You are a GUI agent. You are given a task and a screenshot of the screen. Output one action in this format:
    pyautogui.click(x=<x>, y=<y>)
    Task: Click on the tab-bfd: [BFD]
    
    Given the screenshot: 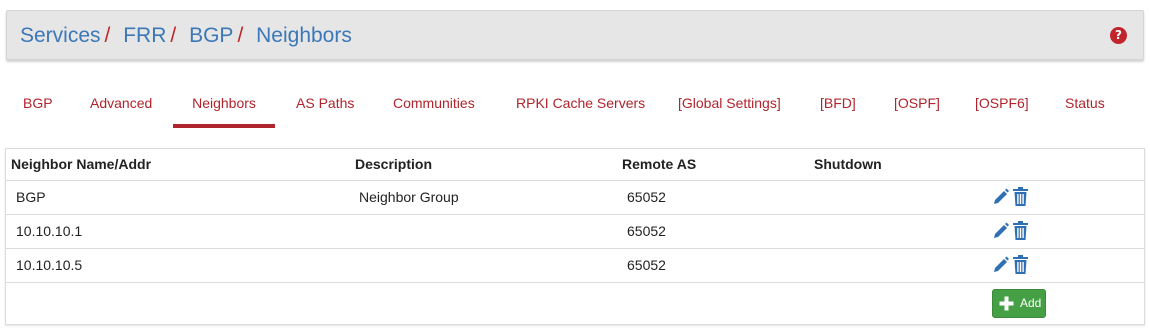 What is the action you would take?
    pyautogui.click(x=838, y=106)
    